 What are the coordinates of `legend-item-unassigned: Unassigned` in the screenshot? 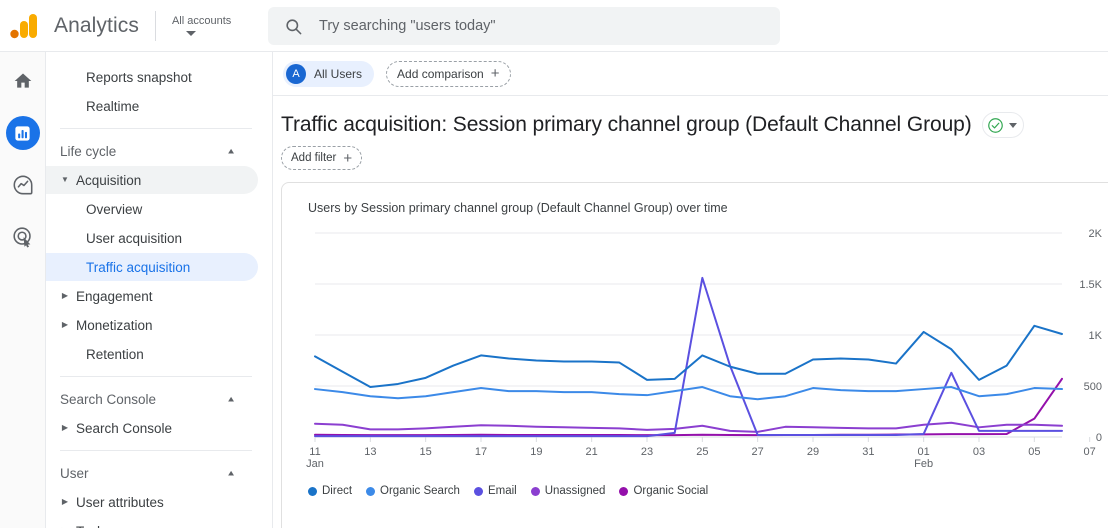 It's located at (567, 491).